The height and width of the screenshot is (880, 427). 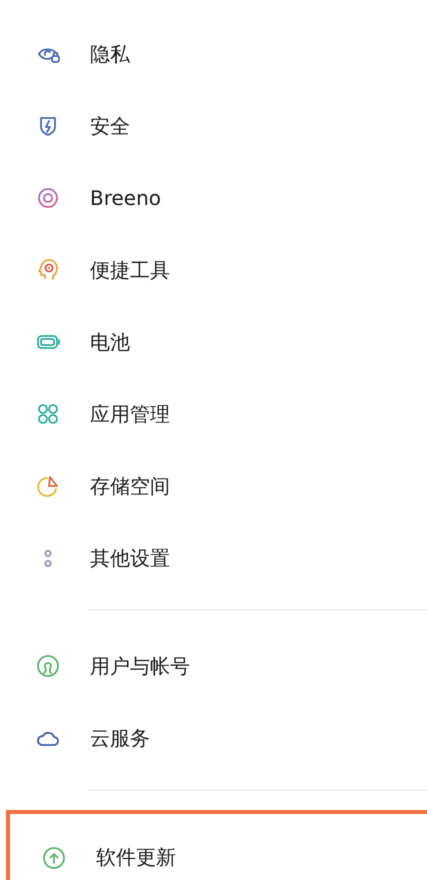 What do you see at coordinates (213, 270) in the screenshot?
I see `settings-item: 便捷工具` at bounding box center [213, 270].